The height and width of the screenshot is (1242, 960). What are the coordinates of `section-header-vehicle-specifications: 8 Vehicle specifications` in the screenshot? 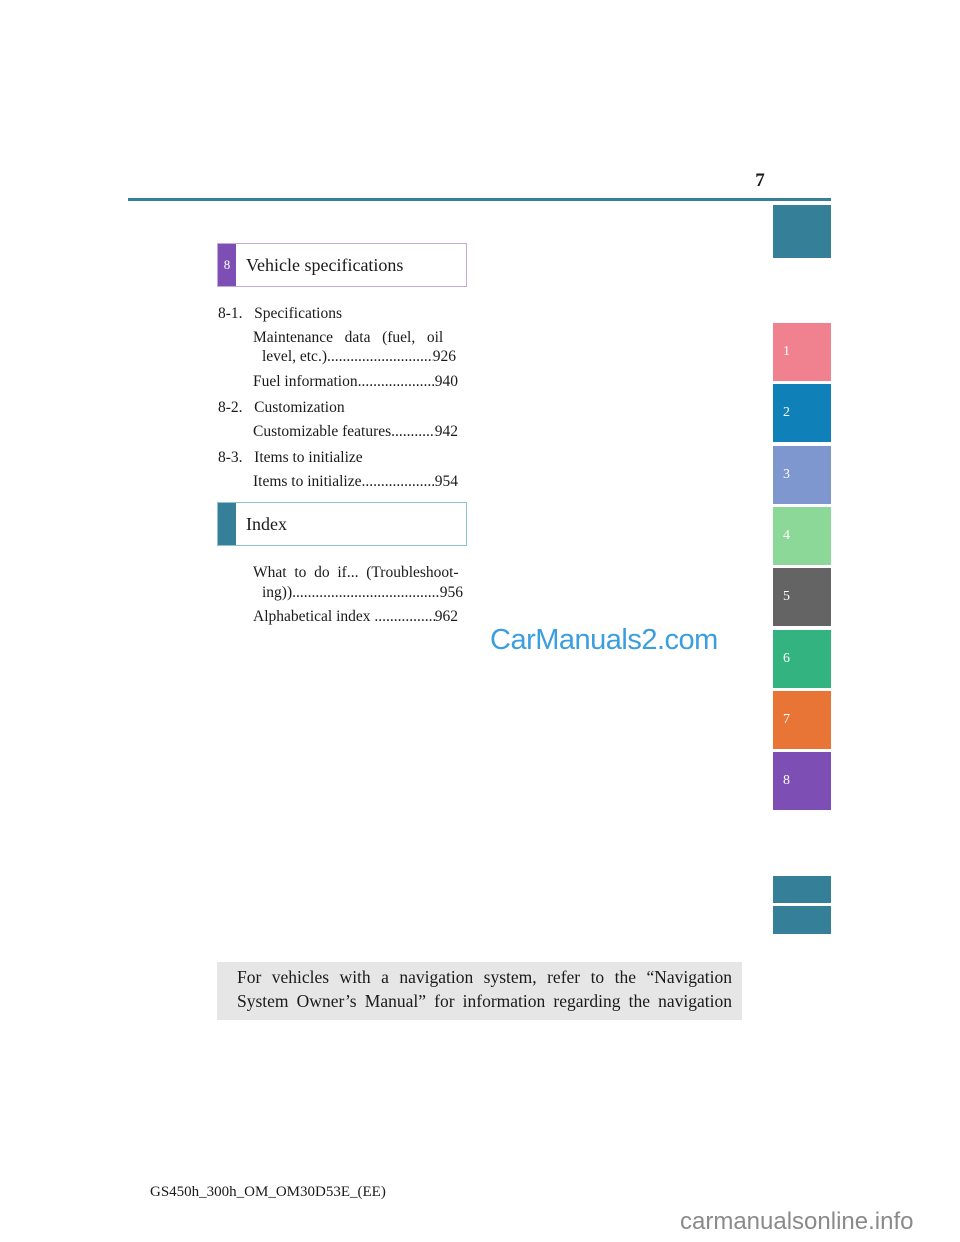 It's located at (342, 265).